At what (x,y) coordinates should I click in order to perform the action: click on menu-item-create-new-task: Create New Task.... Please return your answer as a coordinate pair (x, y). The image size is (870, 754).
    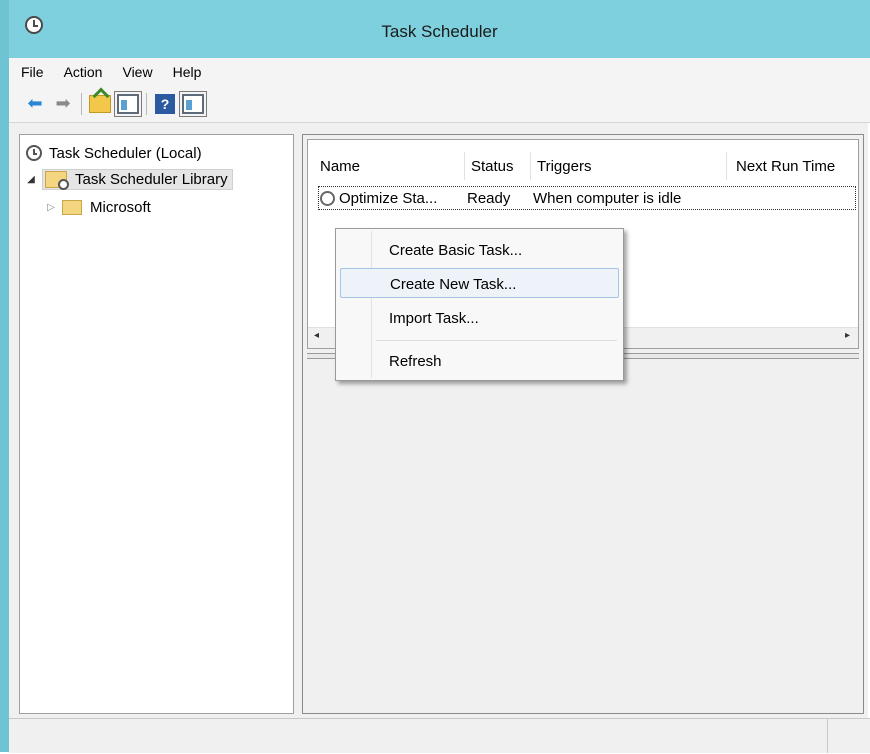
    Looking at the image, I should click on (479, 283).